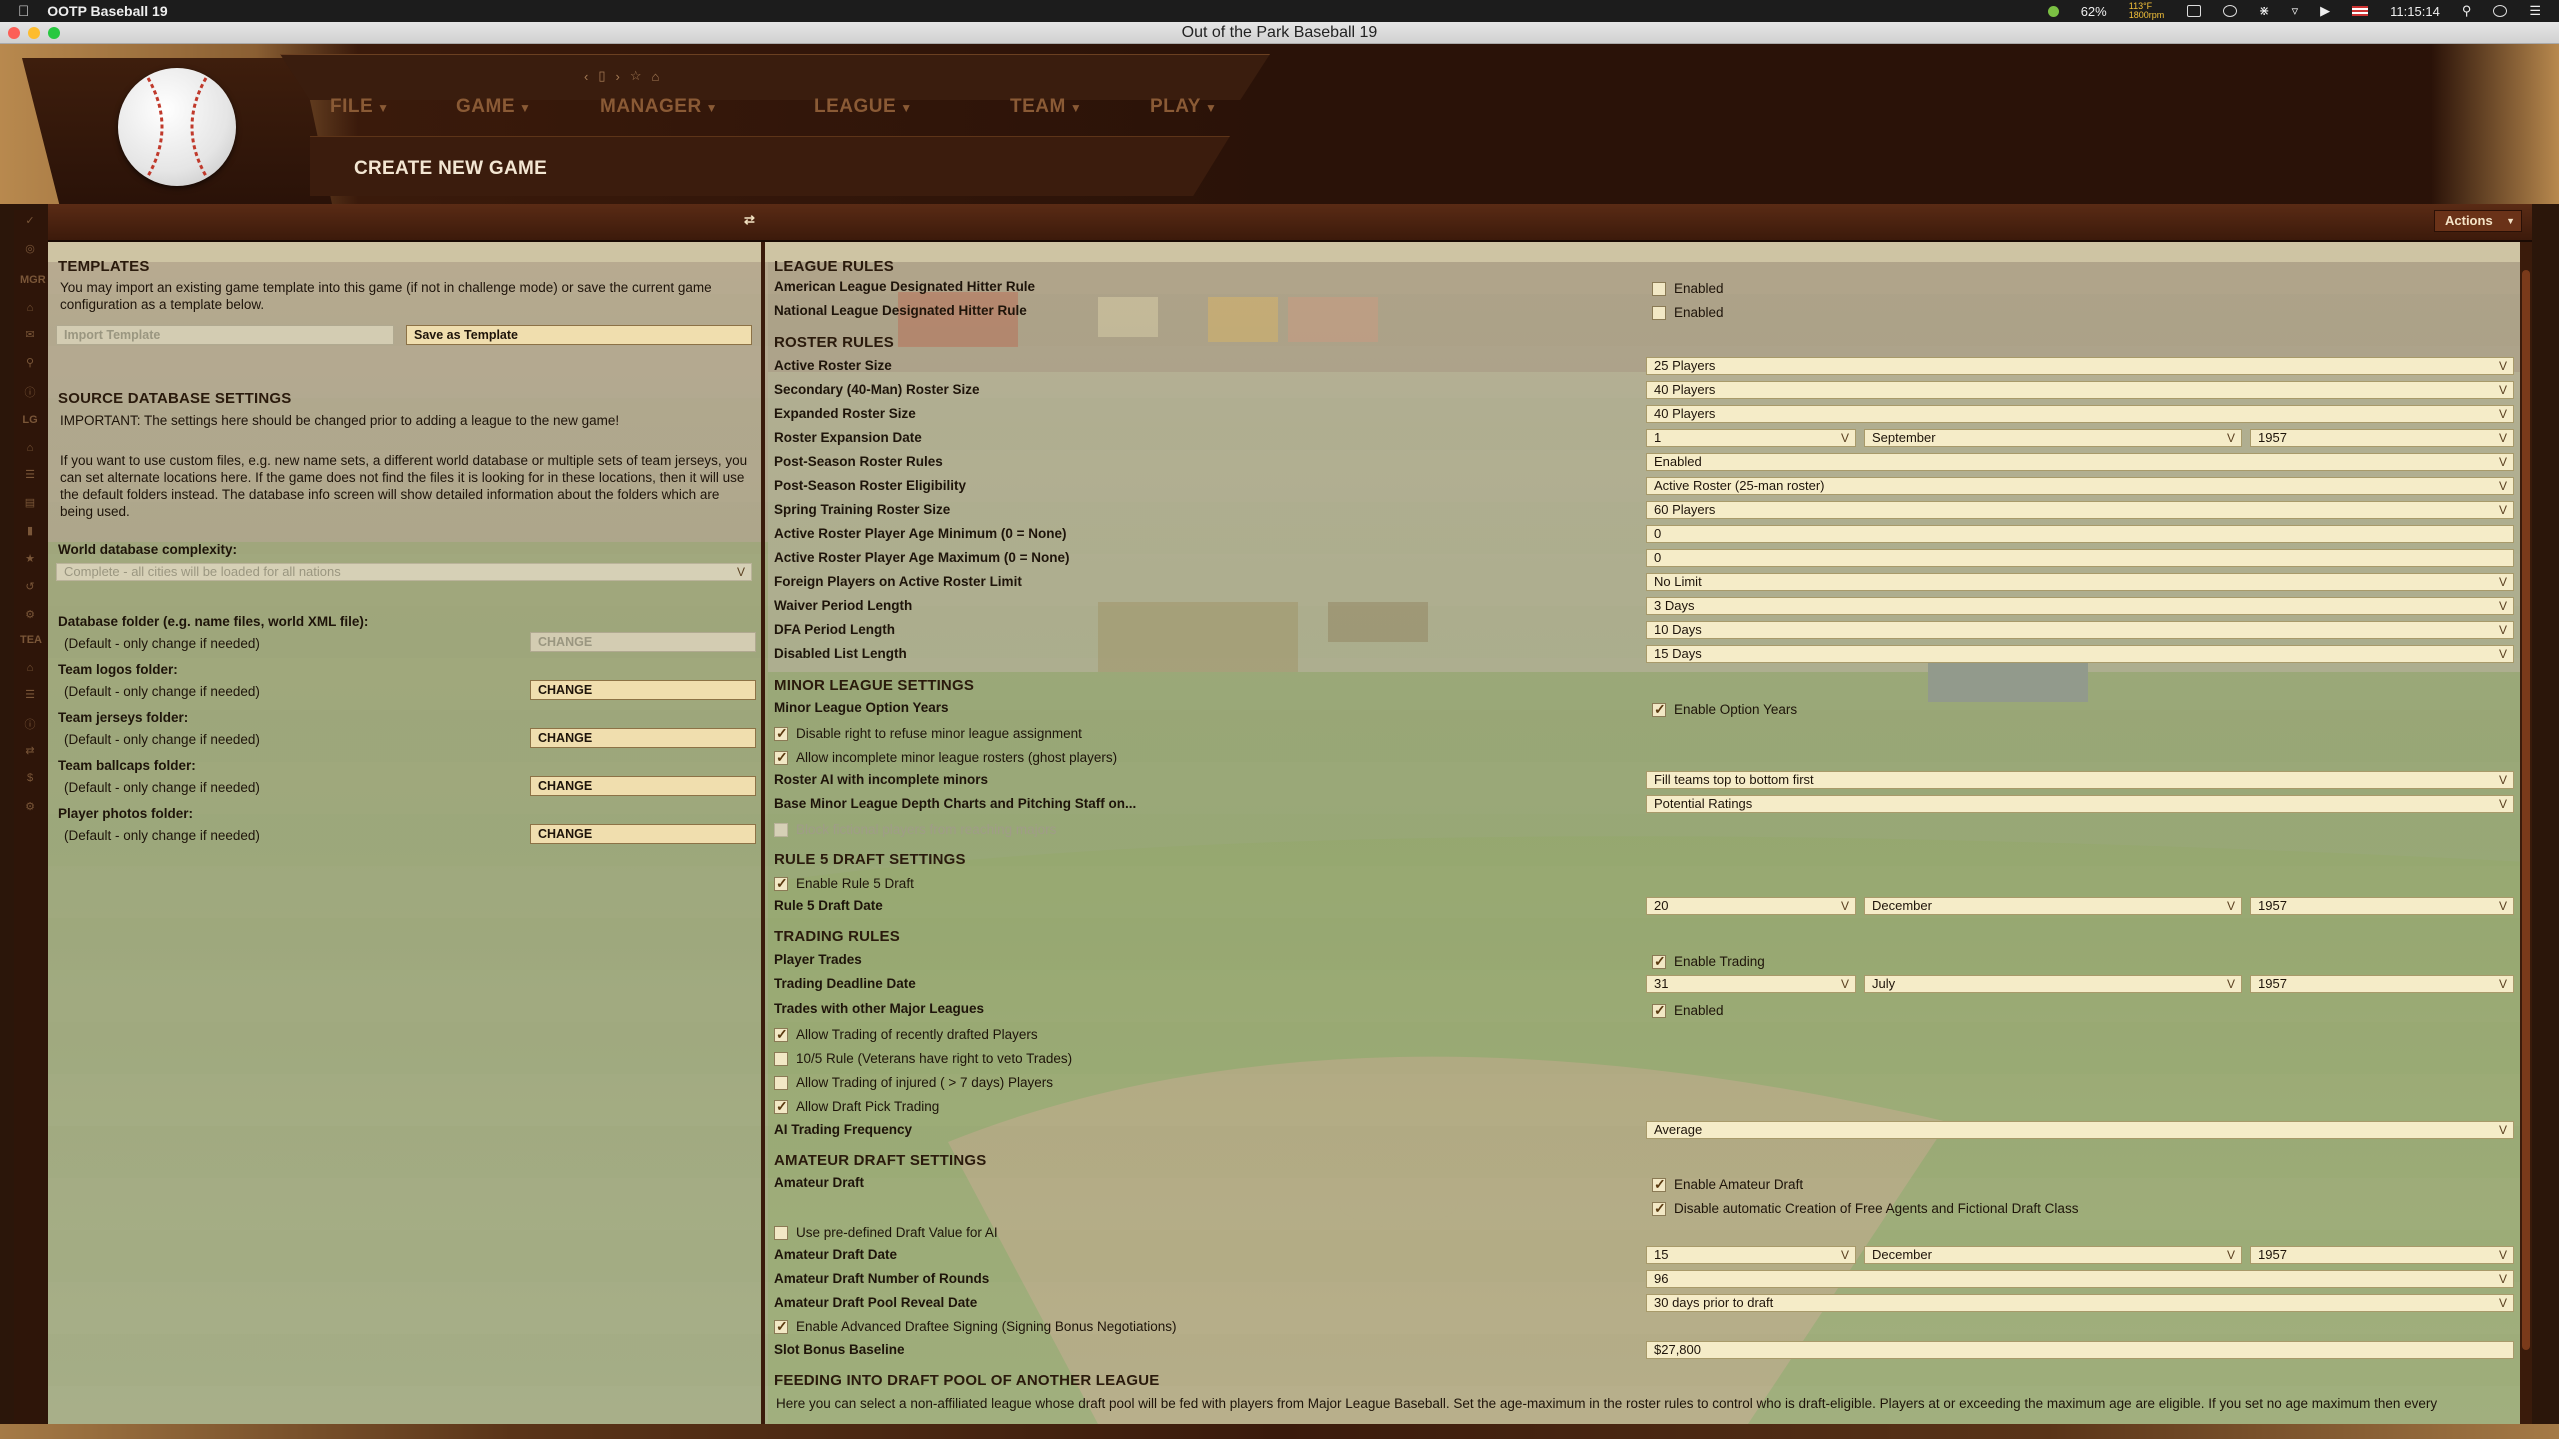 The width and height of the screenshot is (2559, 1439). What do you see at coordinates (2080, 1279) in the screenshot?
I see `draft-rounds-select: 96 V` at bounding box center [2080, 1279].